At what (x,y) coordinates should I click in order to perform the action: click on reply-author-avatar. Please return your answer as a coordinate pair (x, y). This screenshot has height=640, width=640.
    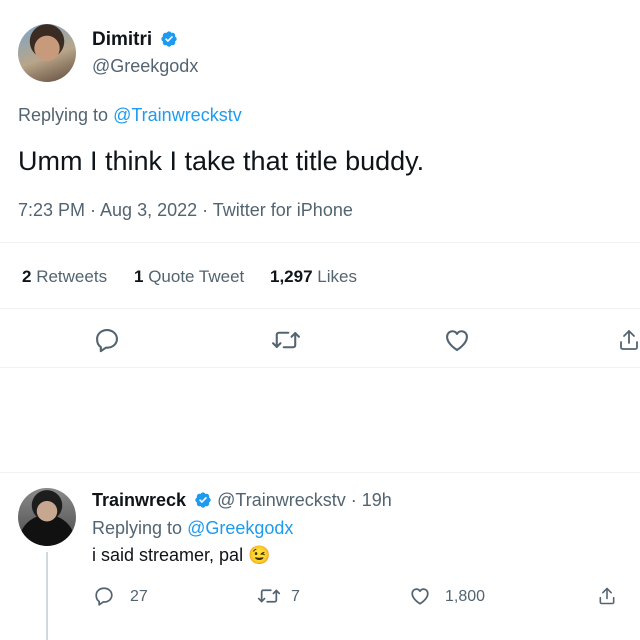
    Looking at the image, I should click on (47, 517).